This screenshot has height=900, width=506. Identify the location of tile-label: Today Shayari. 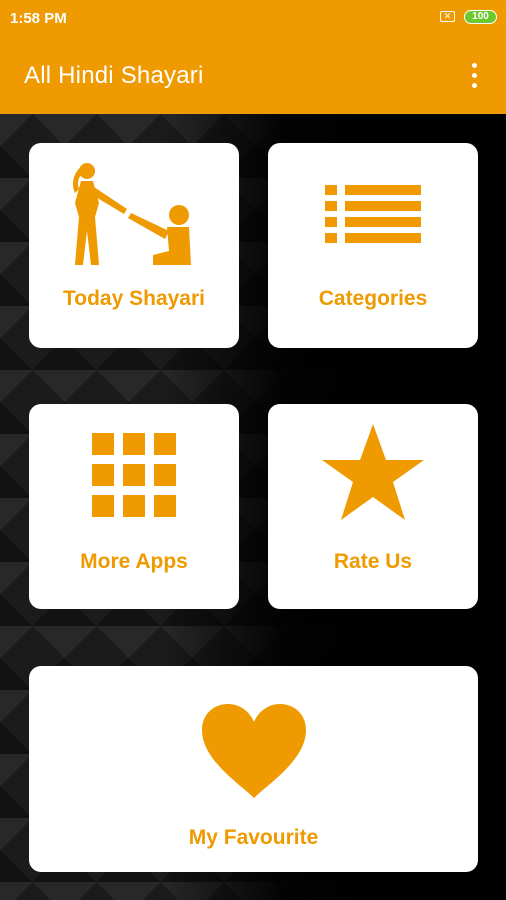
(134, 298).